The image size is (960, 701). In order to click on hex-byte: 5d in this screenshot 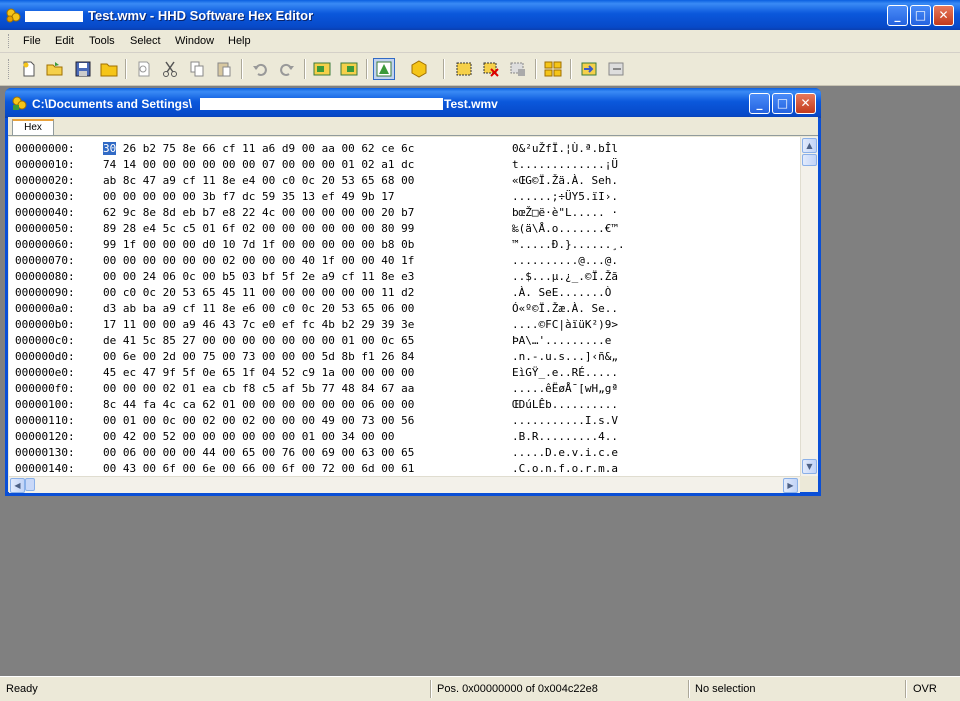, I will do `click(328, 356)`.